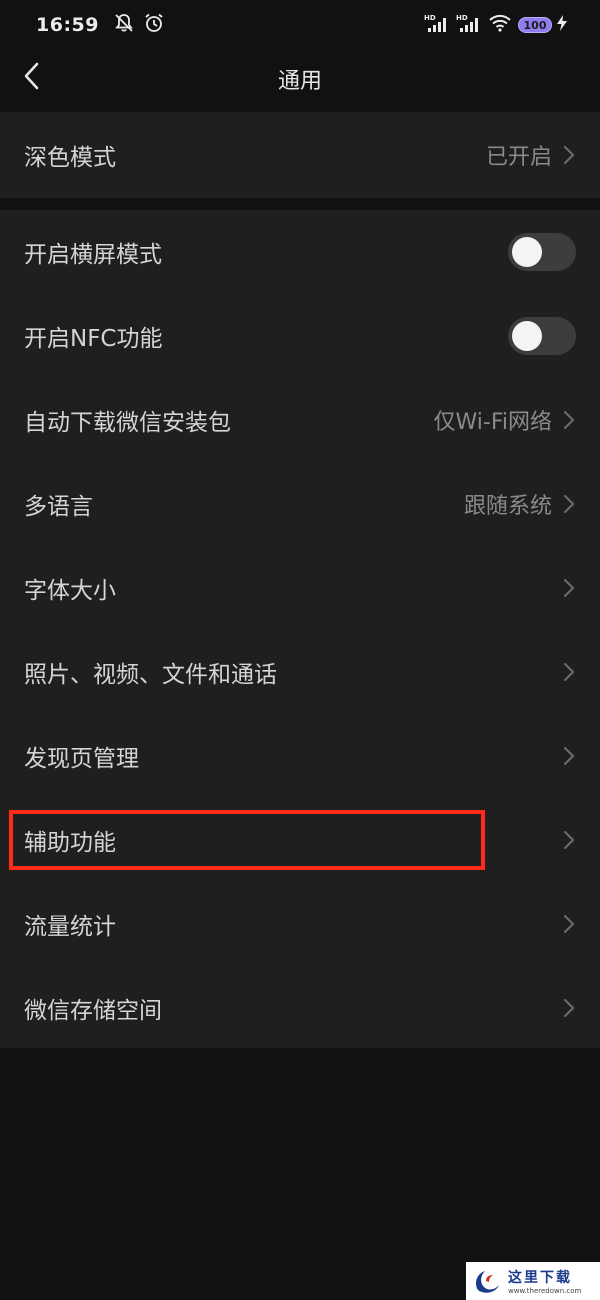 This screenshot has height=1300, width=600. What do you see at coordinates (545, 1291) in the screenshot?
I see `watermark-url: www.theredown.com` at bounding box center [545, 1291].